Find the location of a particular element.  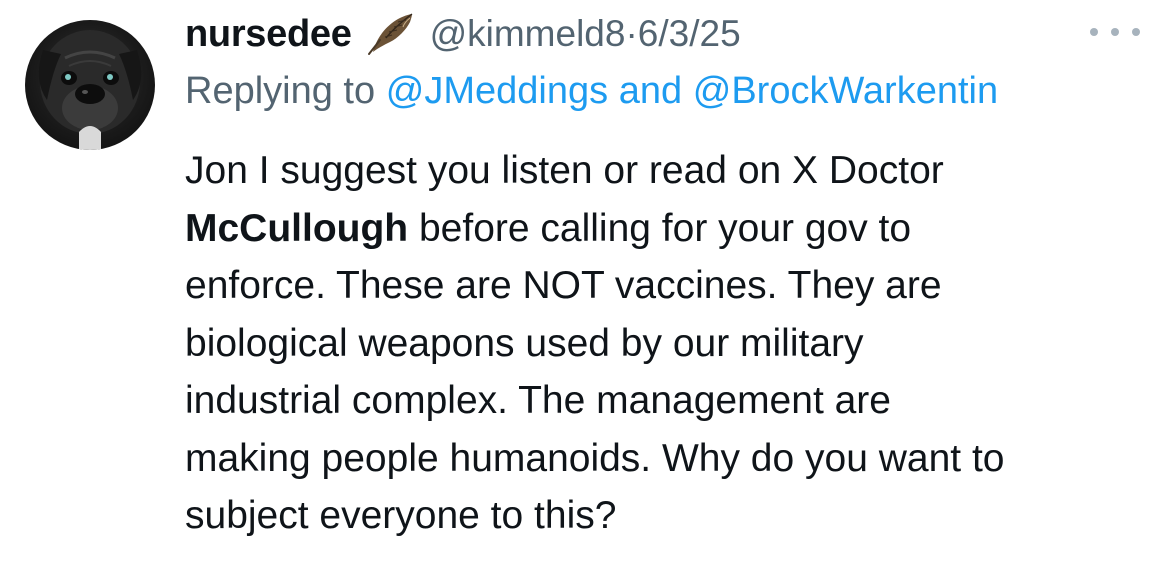

replying-to-label: Replying to is located at coordinates (280, 90).